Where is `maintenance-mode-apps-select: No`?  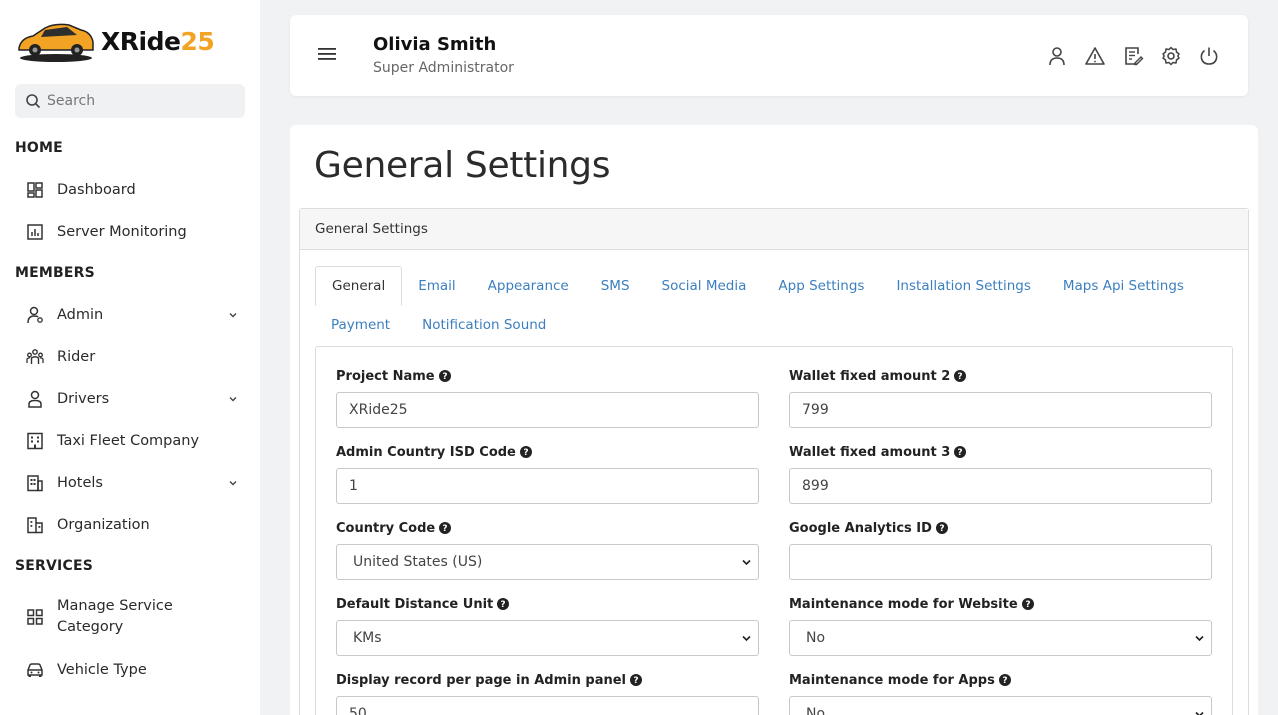 maintenance-mode-apps-select: No is located at coordinates (1000, 705).